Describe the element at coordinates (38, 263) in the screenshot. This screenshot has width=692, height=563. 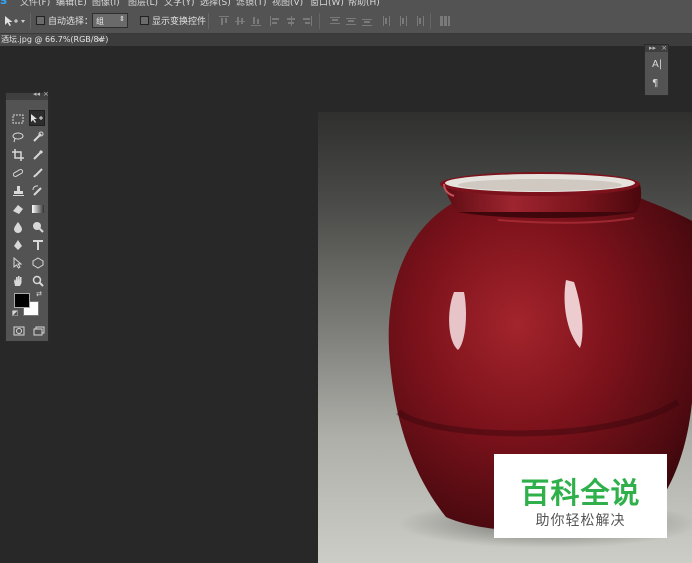
I see `shape-tool-icon` at that location.